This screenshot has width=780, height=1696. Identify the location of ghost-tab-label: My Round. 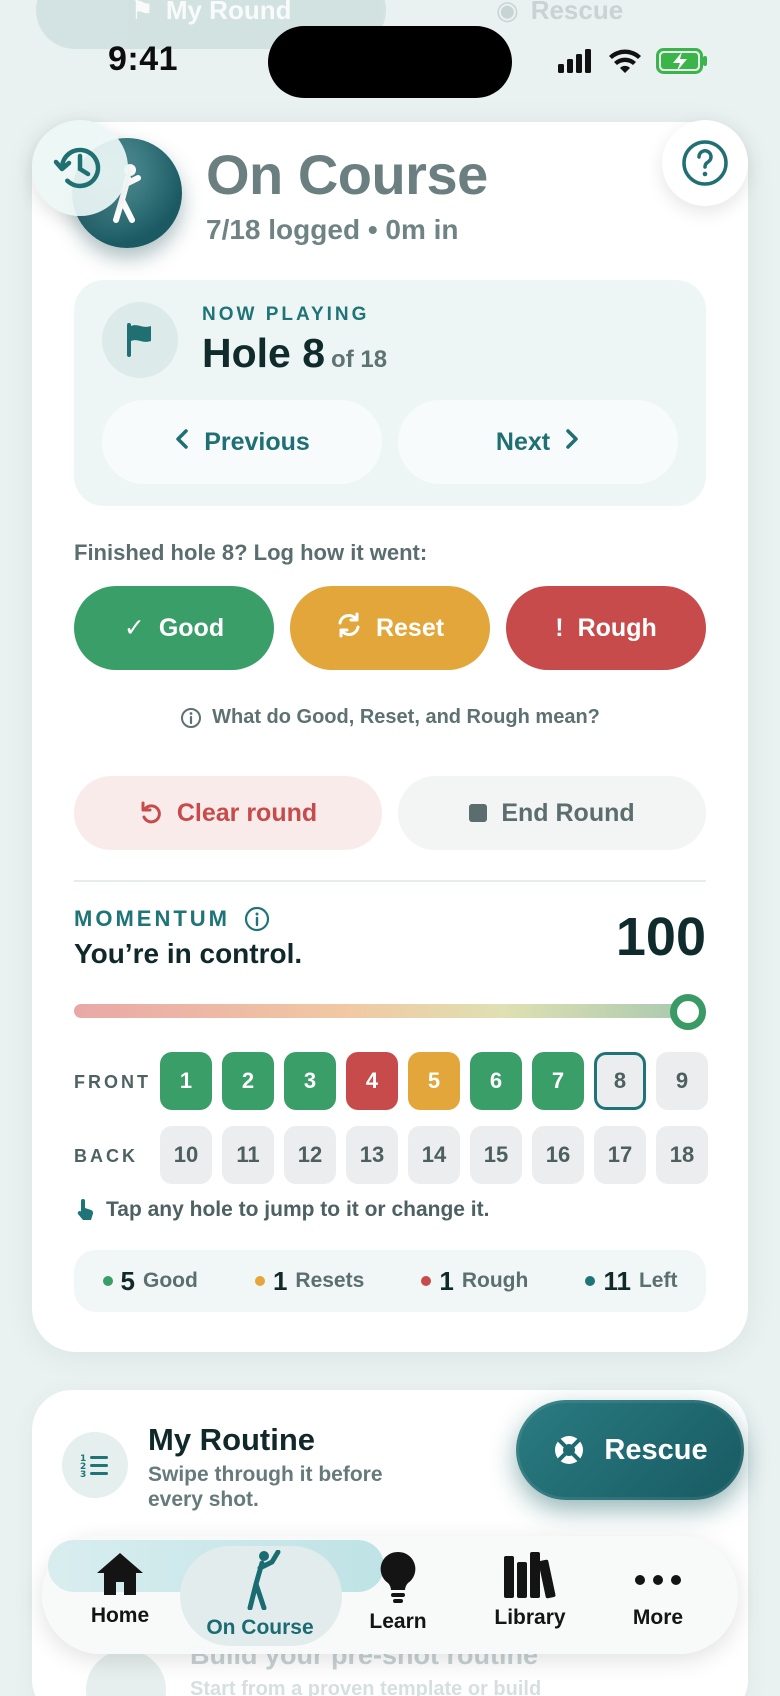
(228, 12).